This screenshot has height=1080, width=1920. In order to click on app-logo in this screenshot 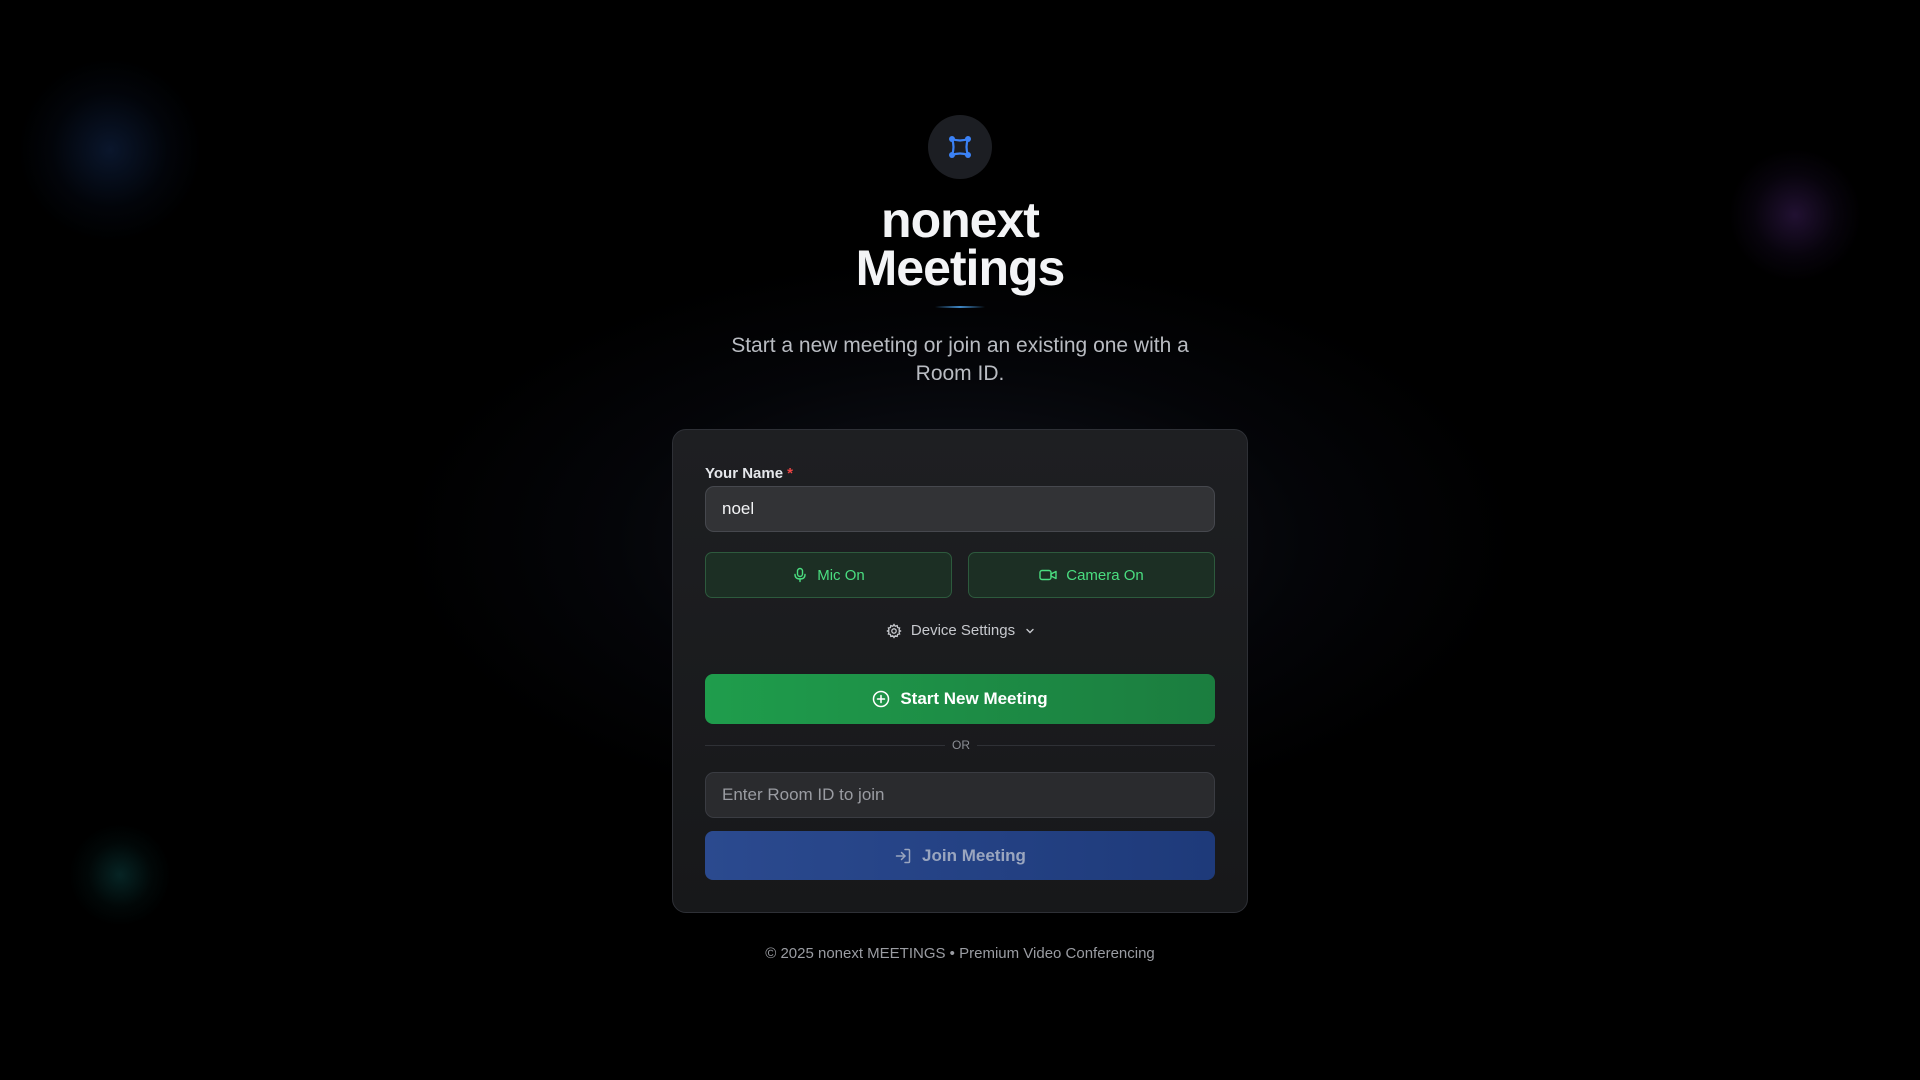, I will do `click(960, 147)`.